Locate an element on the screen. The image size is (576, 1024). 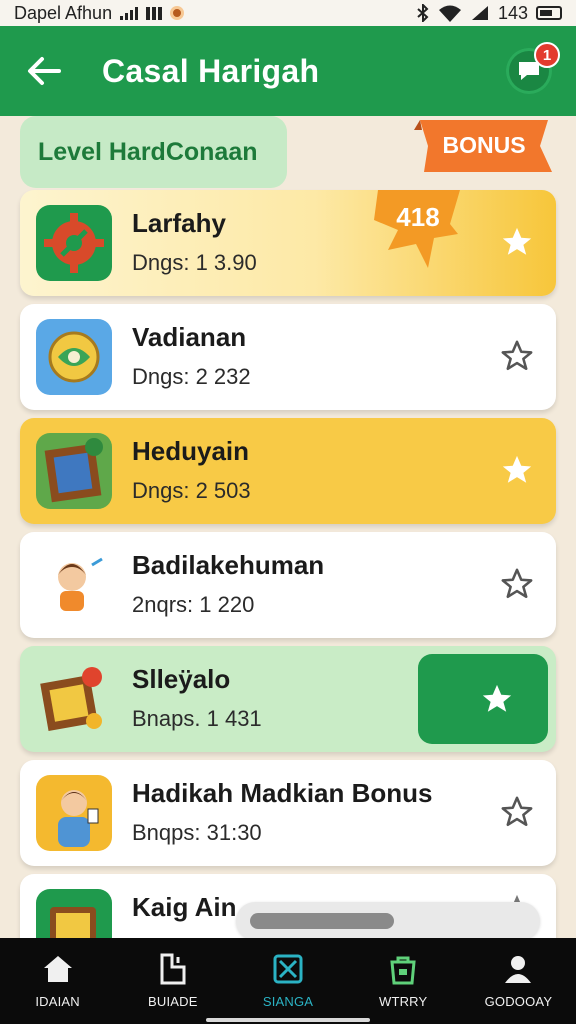
nav-item-profile: GODOOAY is located at coordinates (518, 981).